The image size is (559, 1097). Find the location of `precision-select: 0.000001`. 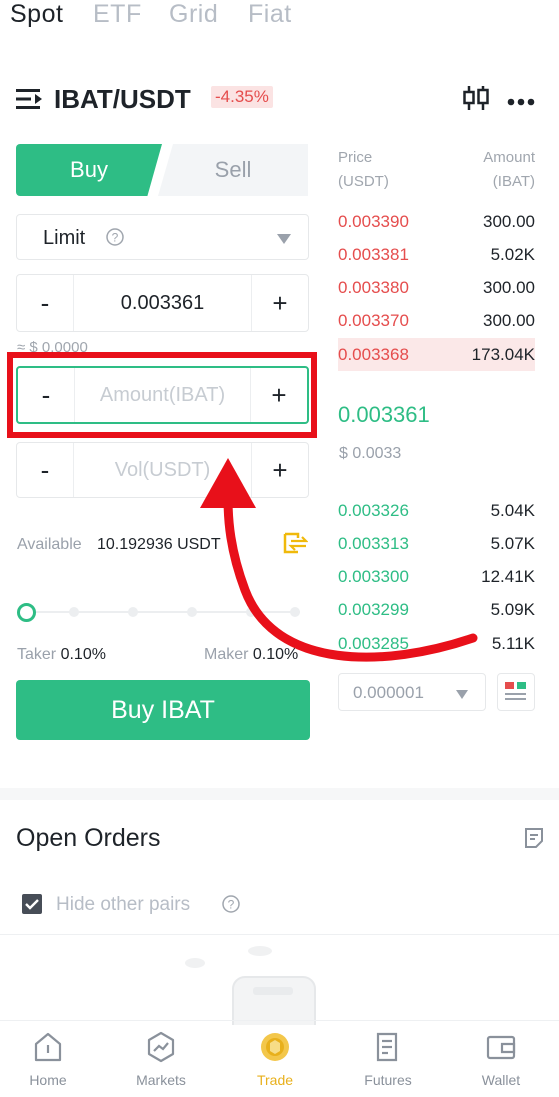

precision-select: 0.000001 is located at coordinates (412, 692).